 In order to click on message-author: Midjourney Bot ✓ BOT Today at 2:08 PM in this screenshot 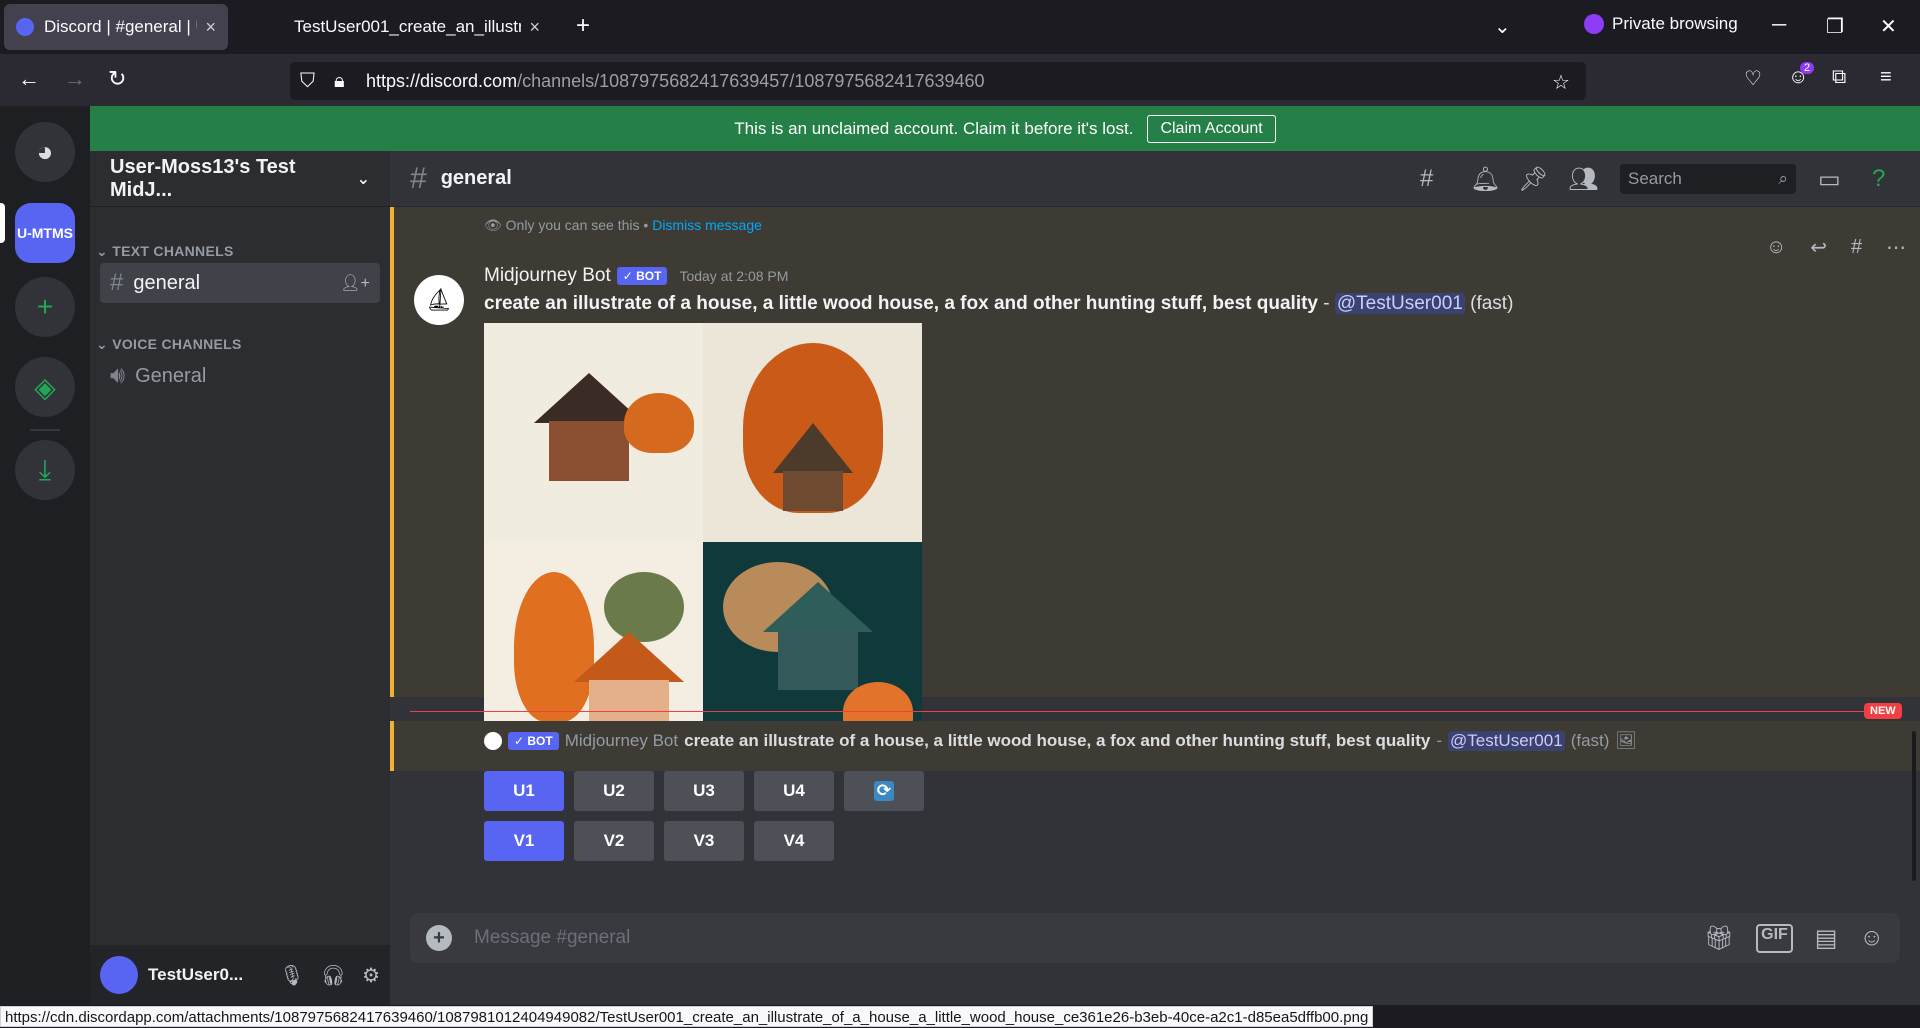, I will do `click(636, 276)`.